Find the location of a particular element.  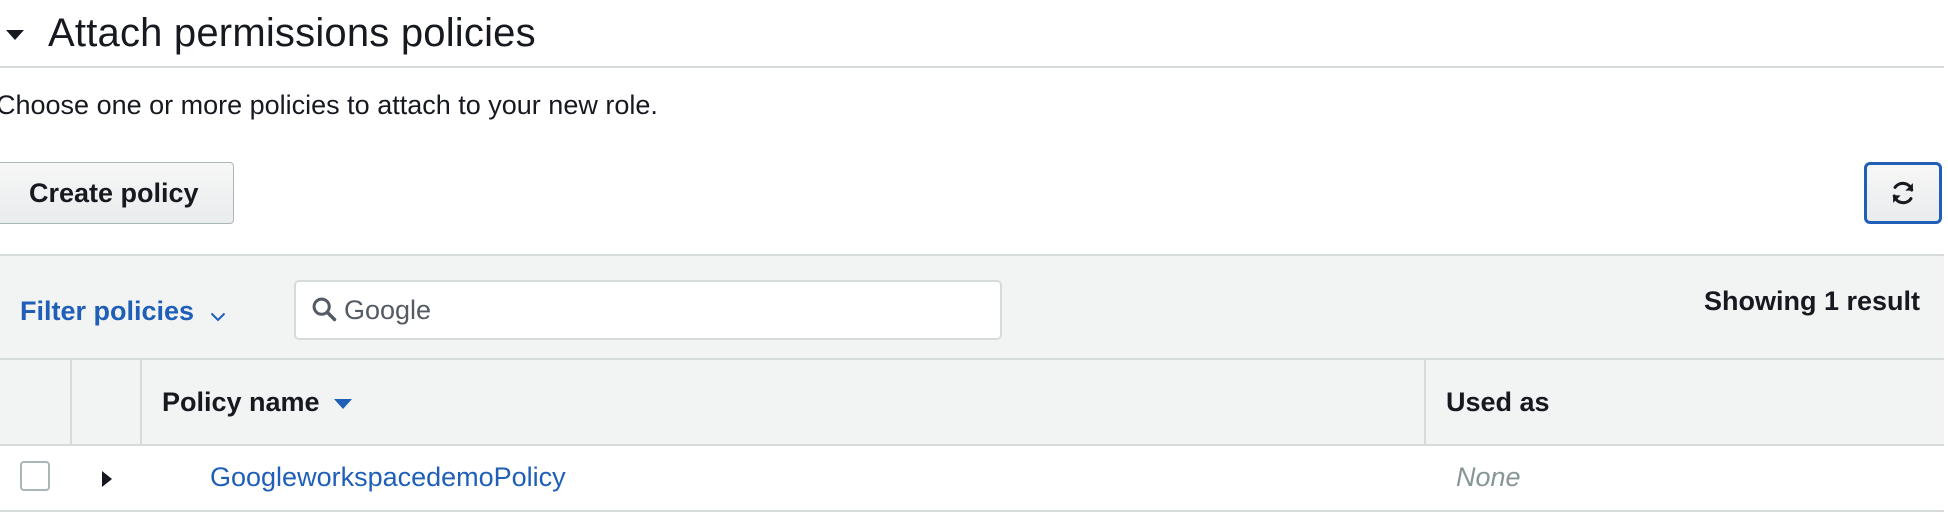

collapse-caret-icon is located at coordinates (15, 35).